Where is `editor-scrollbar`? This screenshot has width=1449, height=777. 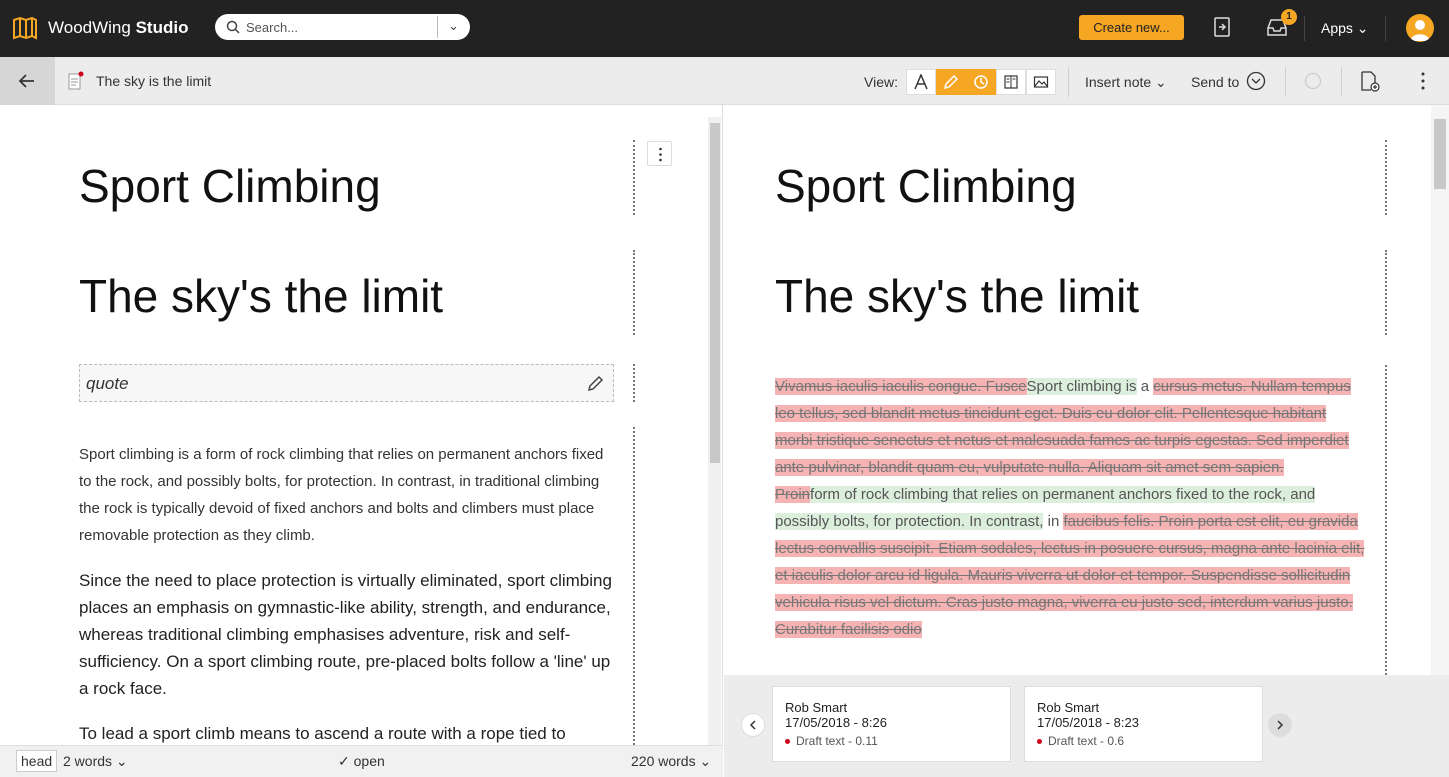
editor-scrollbar is located at coordinates (714, 431).